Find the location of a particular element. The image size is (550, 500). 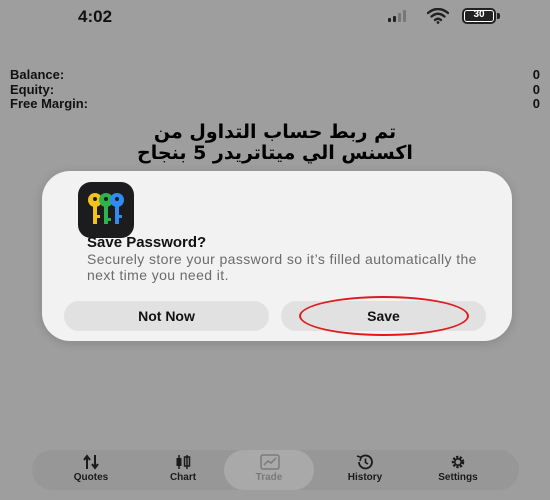

save-button: Save is located at coordinates (383, 316).